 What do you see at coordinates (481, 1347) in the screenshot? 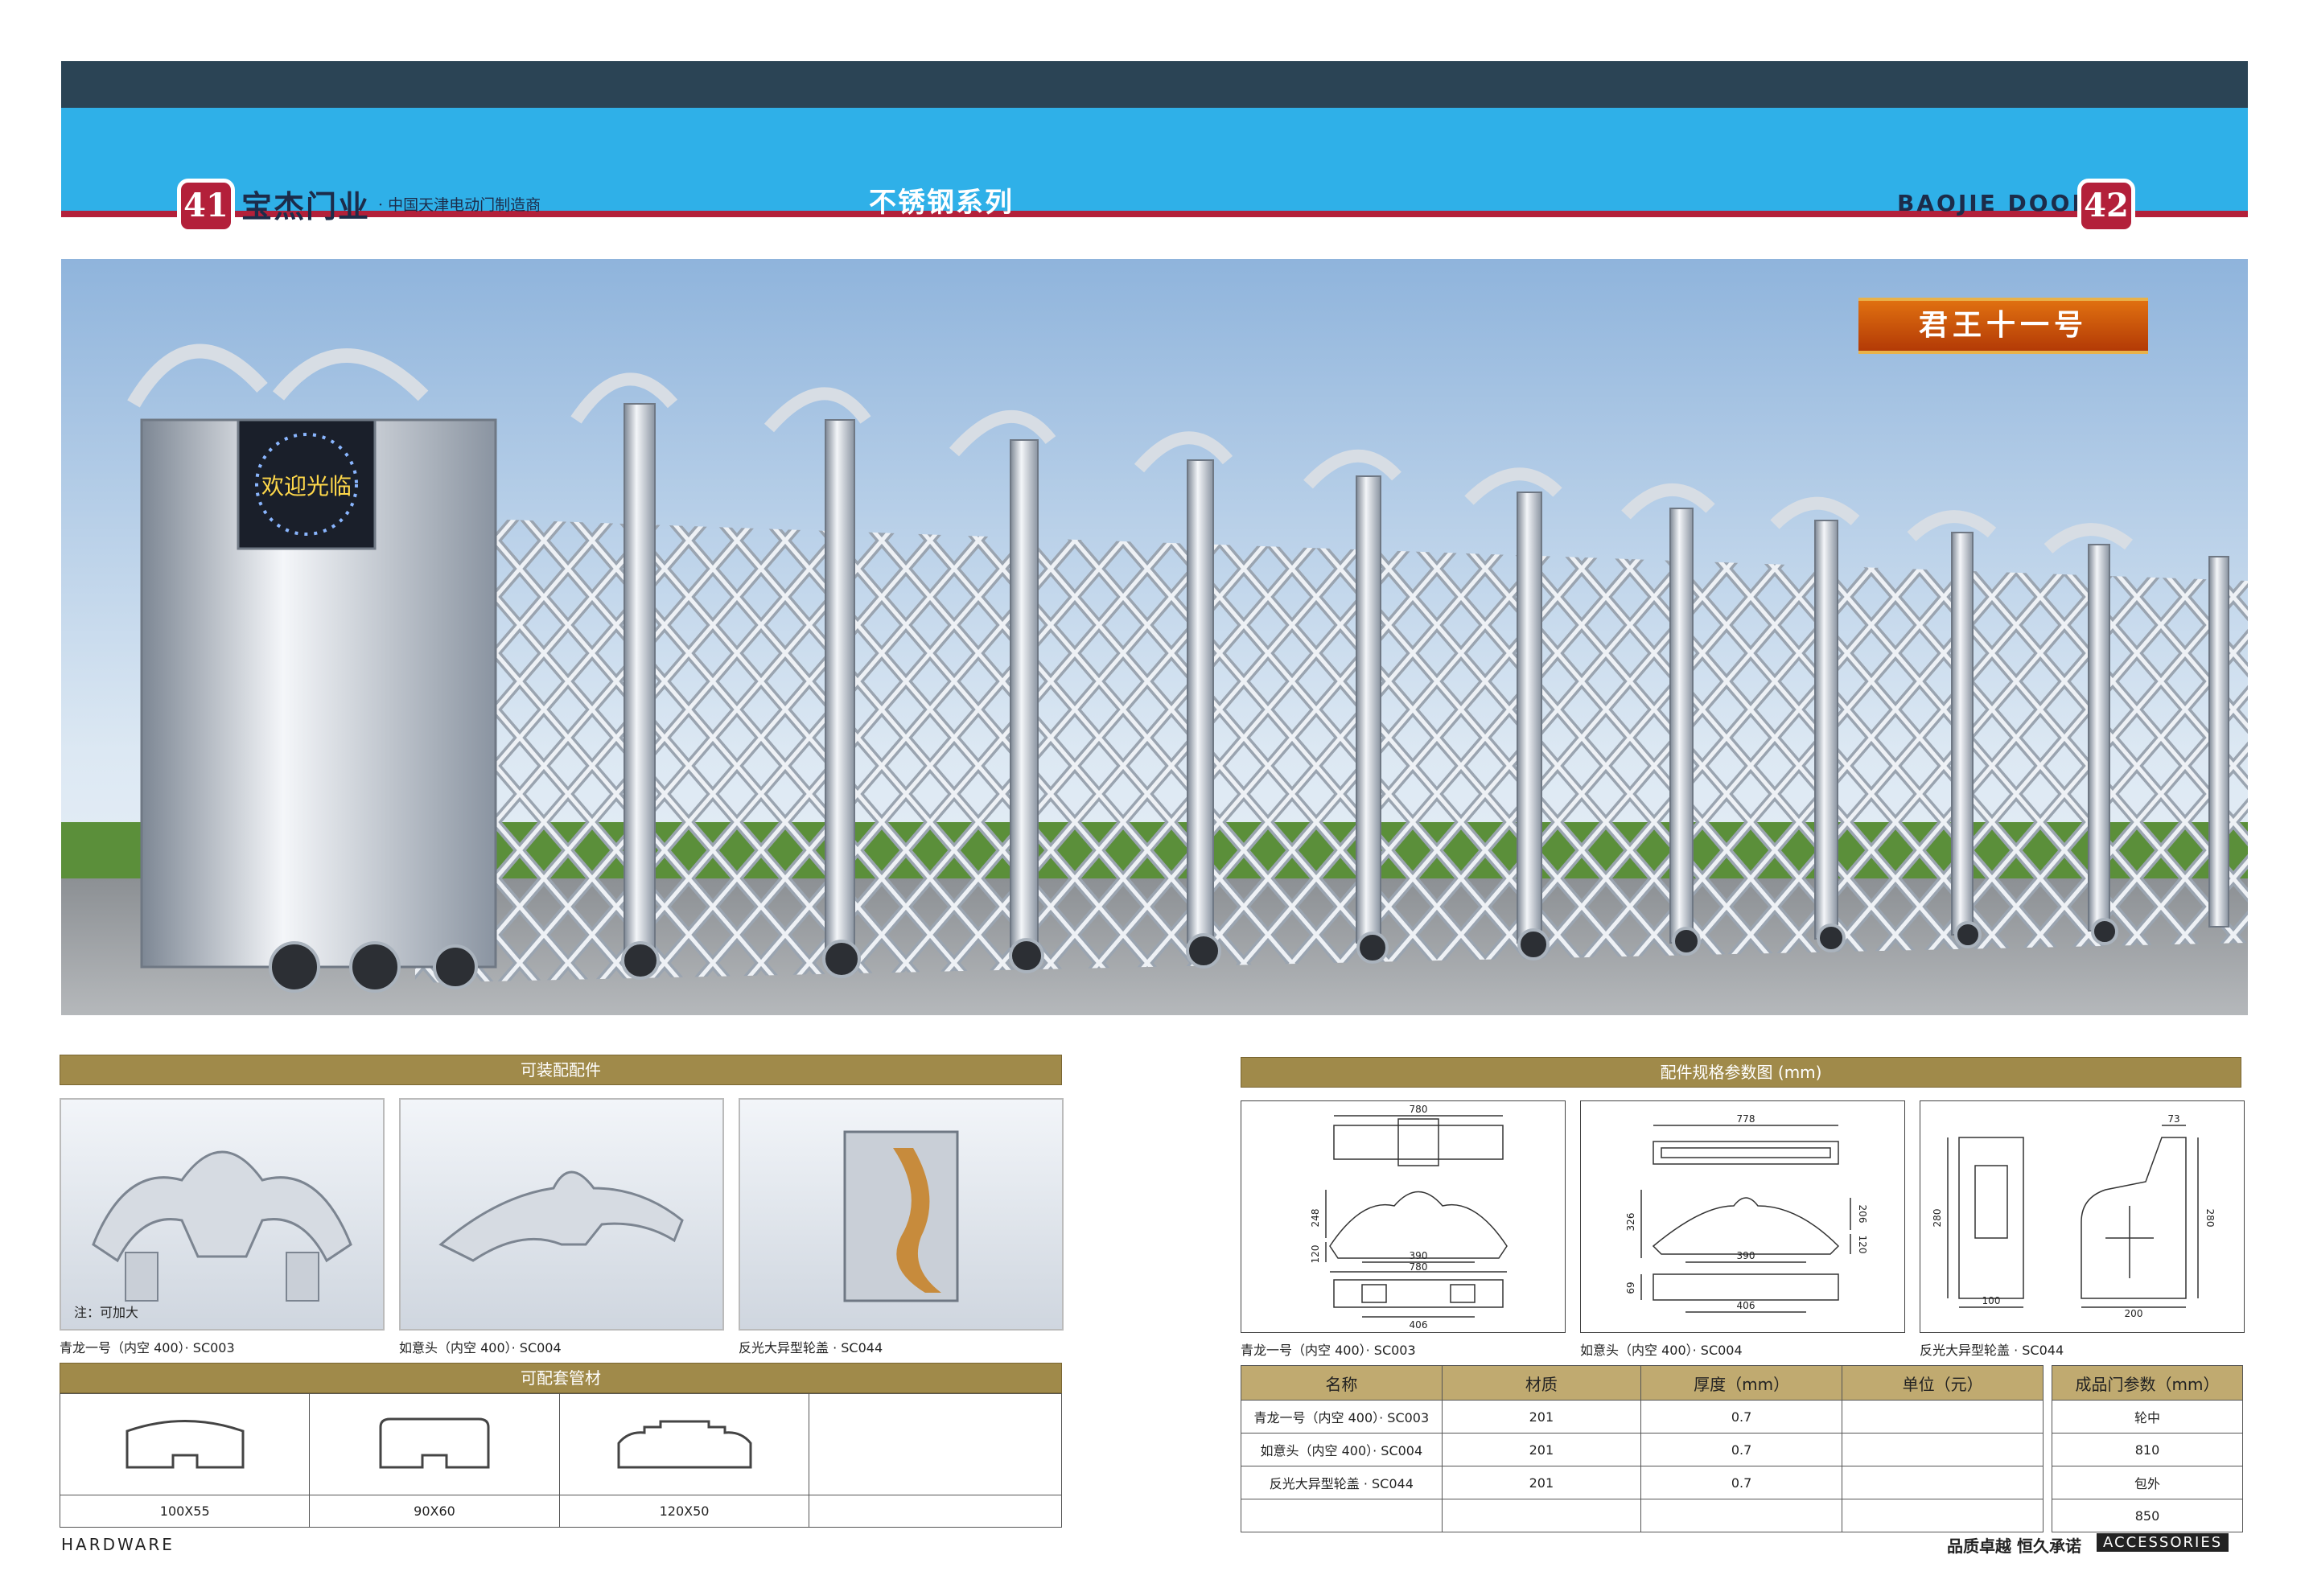
I see `accessory-caption-sc004: 如意头（内空 400）· SC004` at bounding box center [481, 1347].